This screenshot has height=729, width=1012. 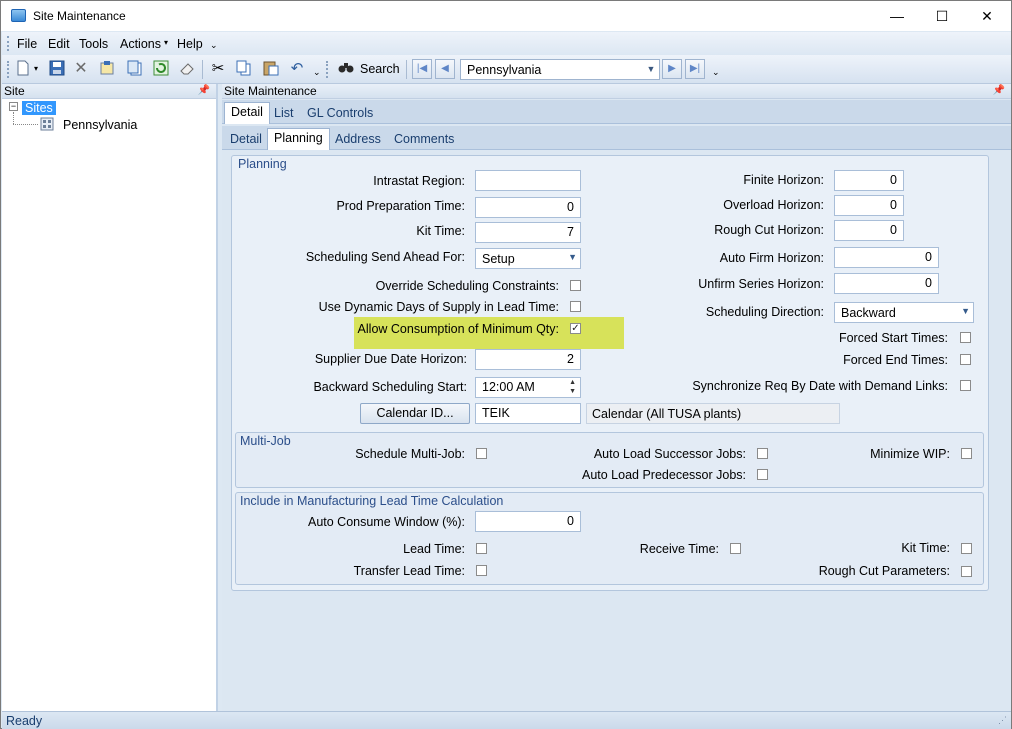 I want to click on allow-min-qty-label: Allow Consumption of Minimum Qty:, so click(x=458, y=329).